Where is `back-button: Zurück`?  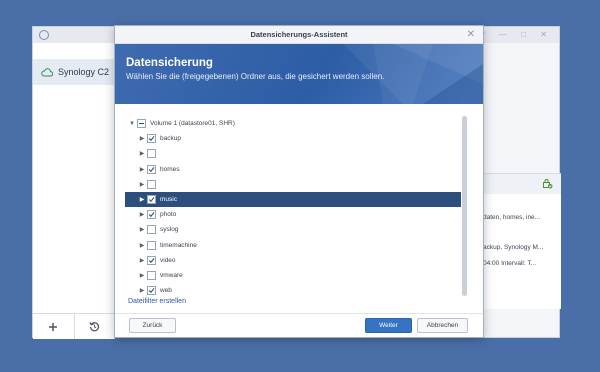 back-button: Zurück is located at coordinates (152, 325).